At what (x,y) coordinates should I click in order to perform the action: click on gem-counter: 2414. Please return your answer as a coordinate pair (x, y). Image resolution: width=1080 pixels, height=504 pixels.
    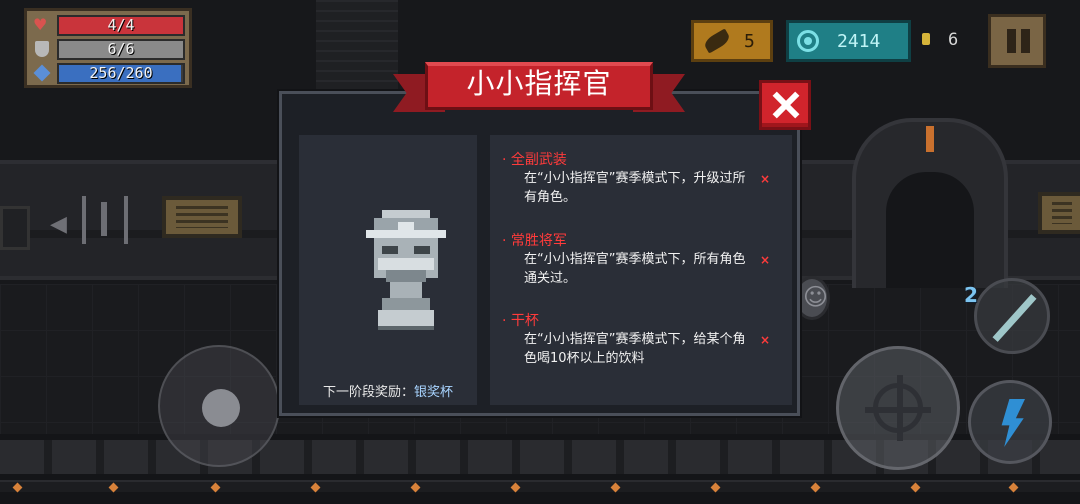
    Looking at the image, I should click on (848, 41).